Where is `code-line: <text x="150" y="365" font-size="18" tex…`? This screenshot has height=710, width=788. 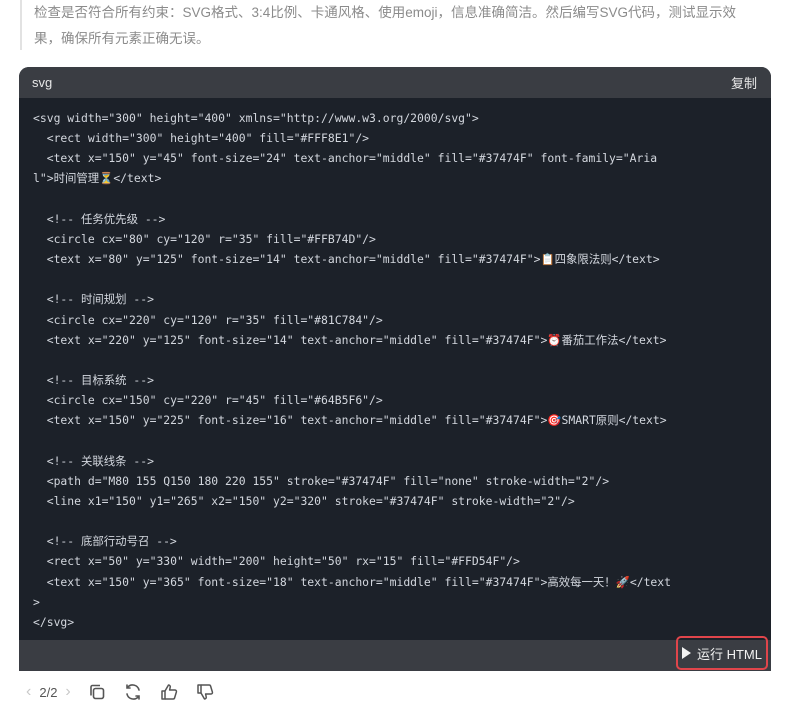 code-line: <text x="150" y="365" font-size="18" tex… is located at coordinates (352, 581).